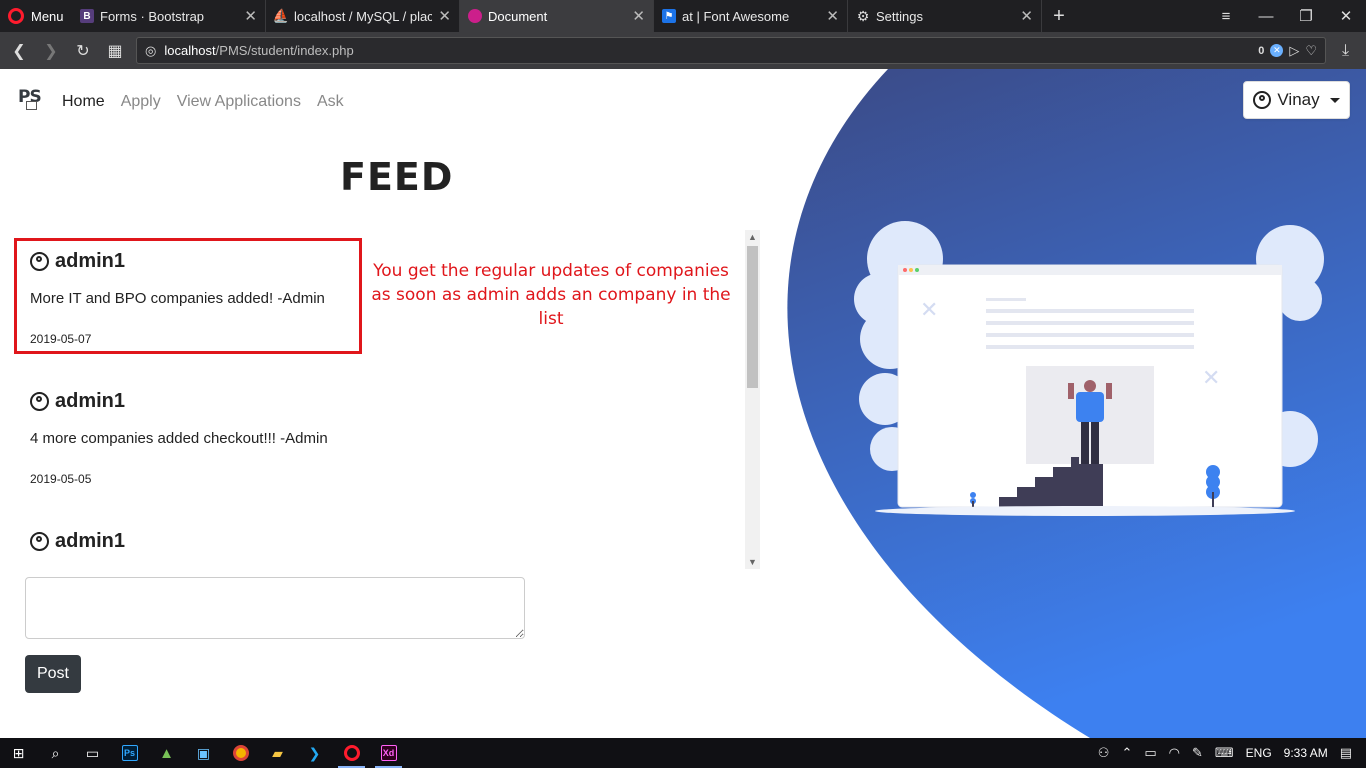  I want to click on tab-title: at | Font Awesome, so click(736, 16).